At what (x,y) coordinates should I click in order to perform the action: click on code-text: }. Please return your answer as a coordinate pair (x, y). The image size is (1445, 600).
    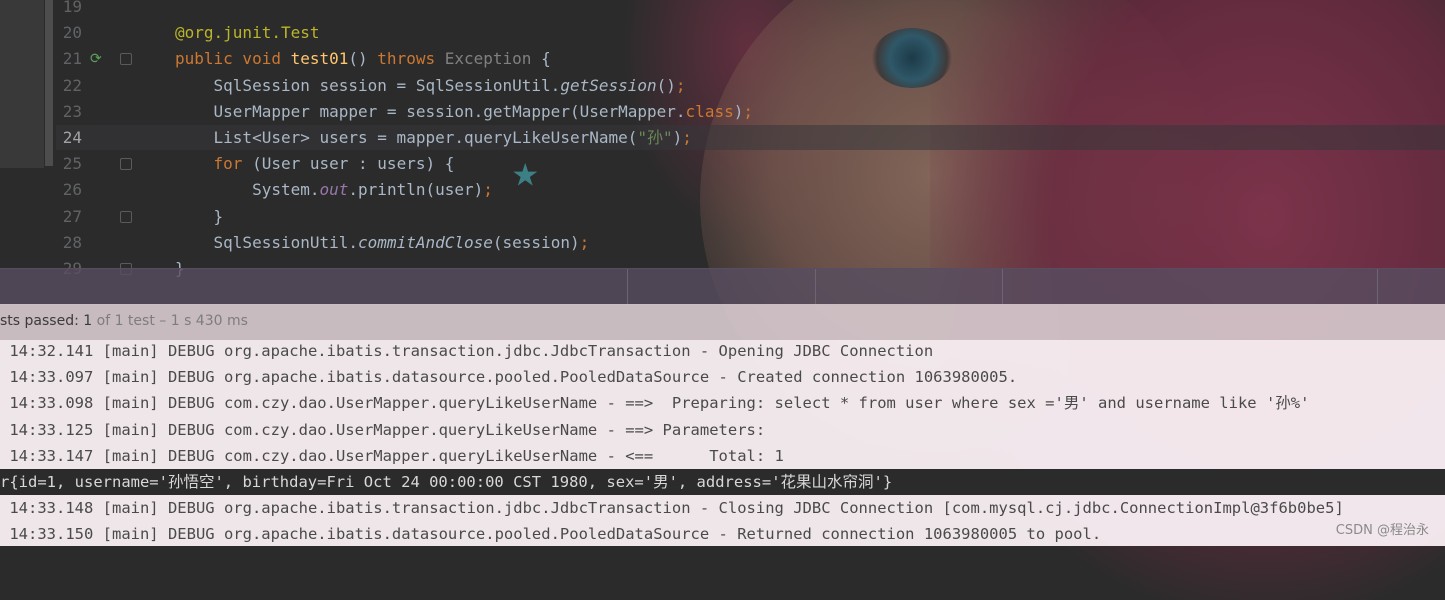
    Looking at the image, I should click on (199, 216).